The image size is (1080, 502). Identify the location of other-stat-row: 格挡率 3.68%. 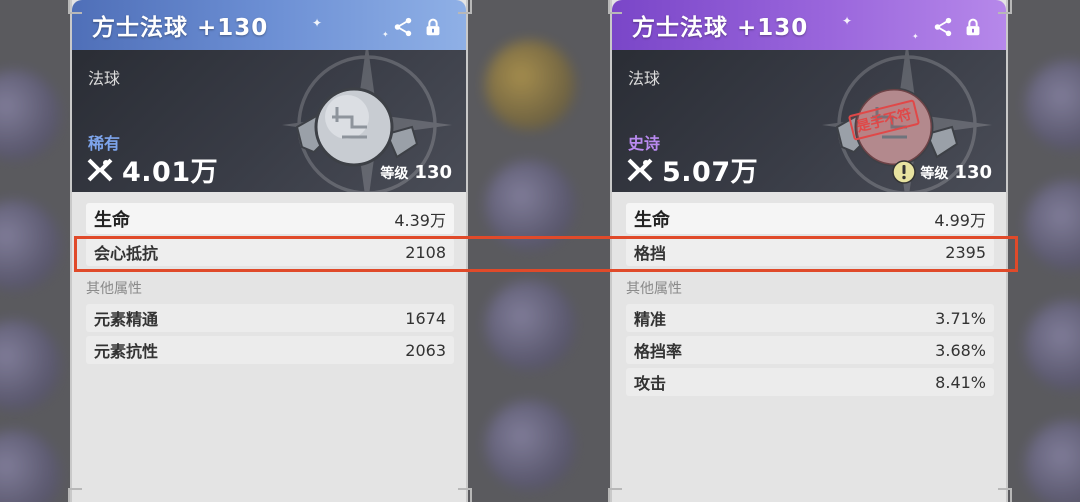
(810, 350).